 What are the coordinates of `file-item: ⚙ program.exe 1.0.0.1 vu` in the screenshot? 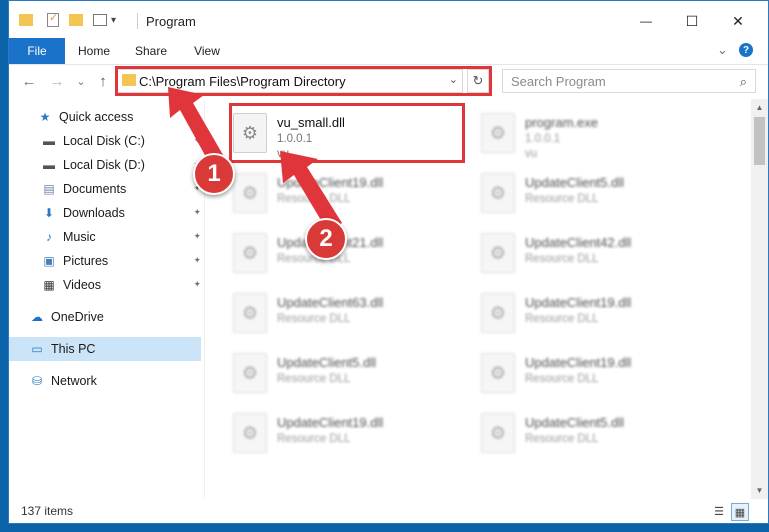 It's located at (576, 133).